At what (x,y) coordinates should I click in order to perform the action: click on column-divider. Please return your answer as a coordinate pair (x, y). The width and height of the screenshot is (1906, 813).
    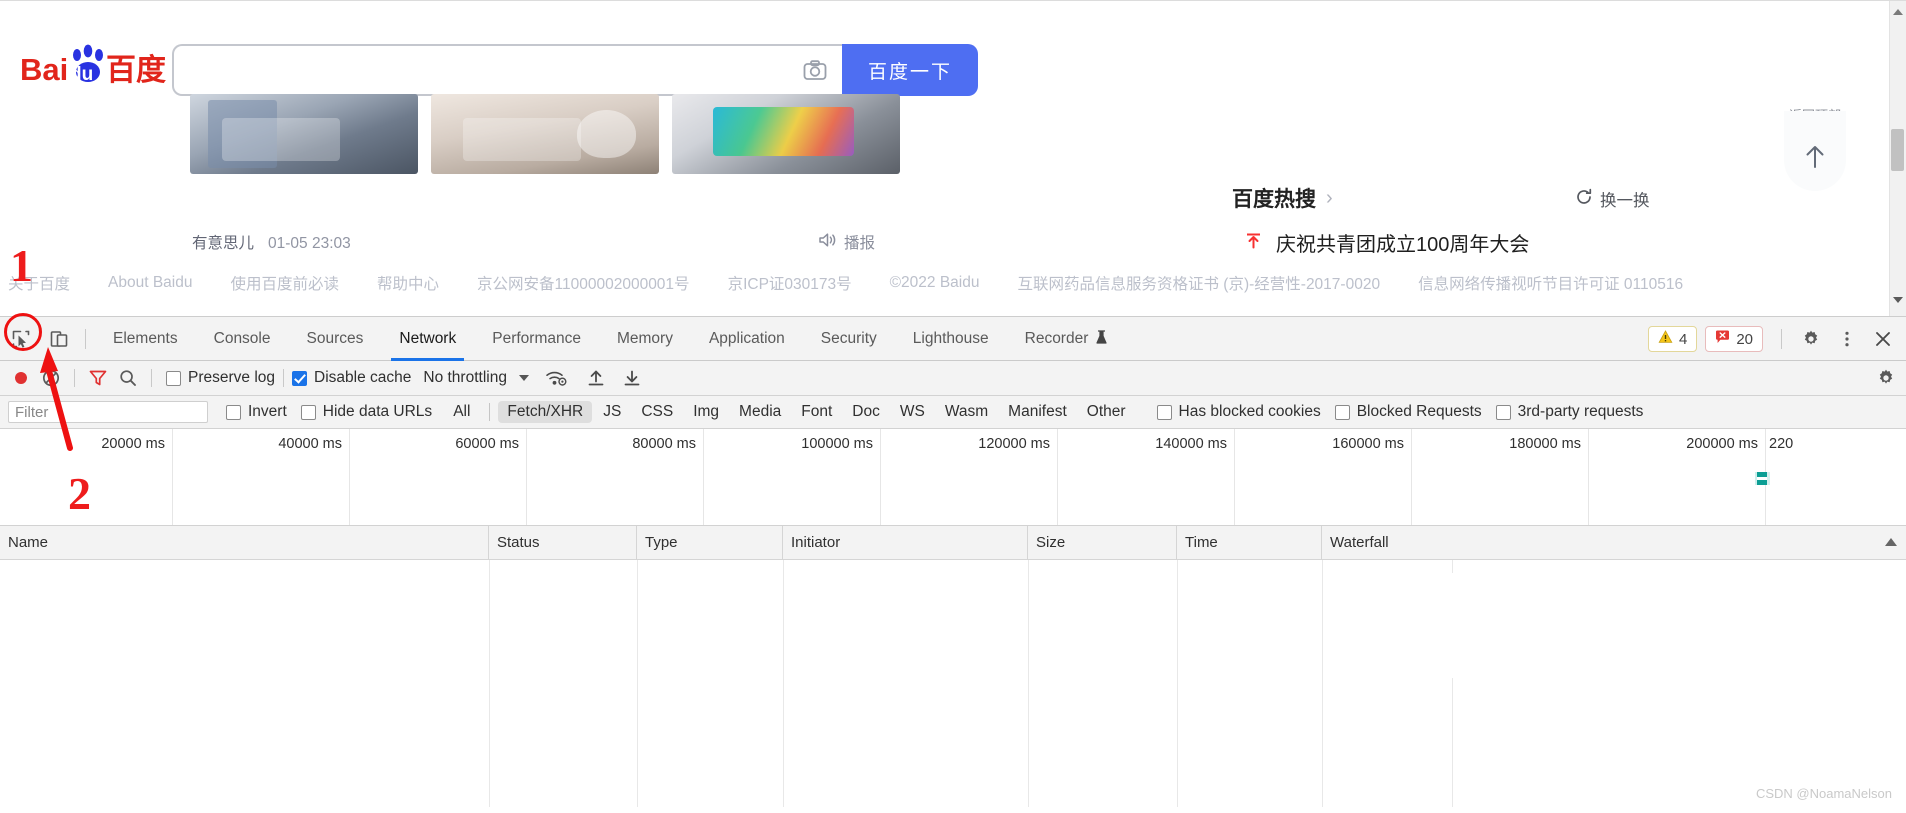
    Looking at the image, I should click on (1322, 683).